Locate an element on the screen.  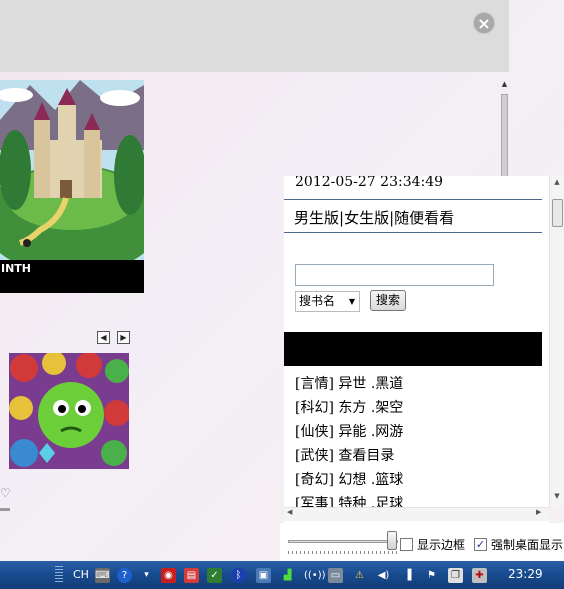
category-tag: [科幻] is located at coordinates (314, 408).